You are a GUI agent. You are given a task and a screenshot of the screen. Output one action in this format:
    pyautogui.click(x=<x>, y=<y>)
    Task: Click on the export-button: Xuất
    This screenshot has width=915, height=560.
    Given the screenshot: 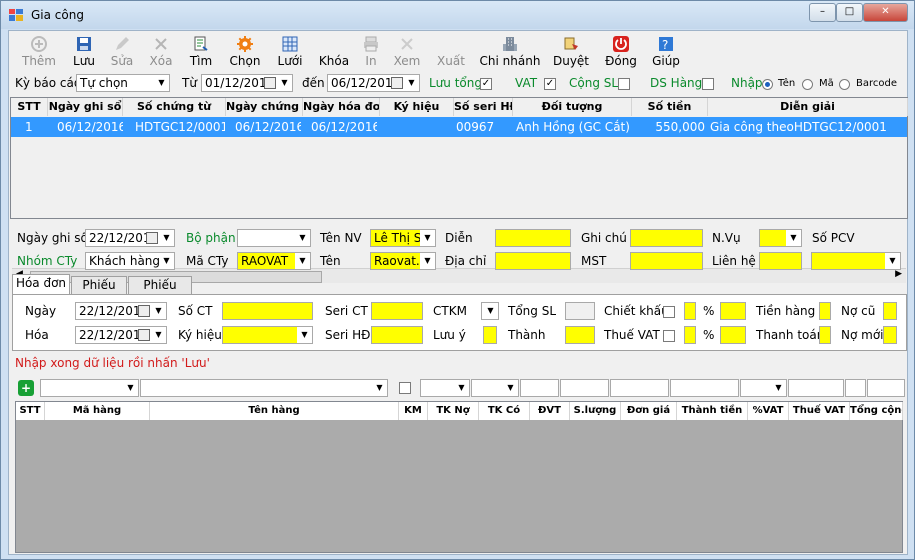 What is the action you would take?
    pyautogui.click(x=451, y=51)
    